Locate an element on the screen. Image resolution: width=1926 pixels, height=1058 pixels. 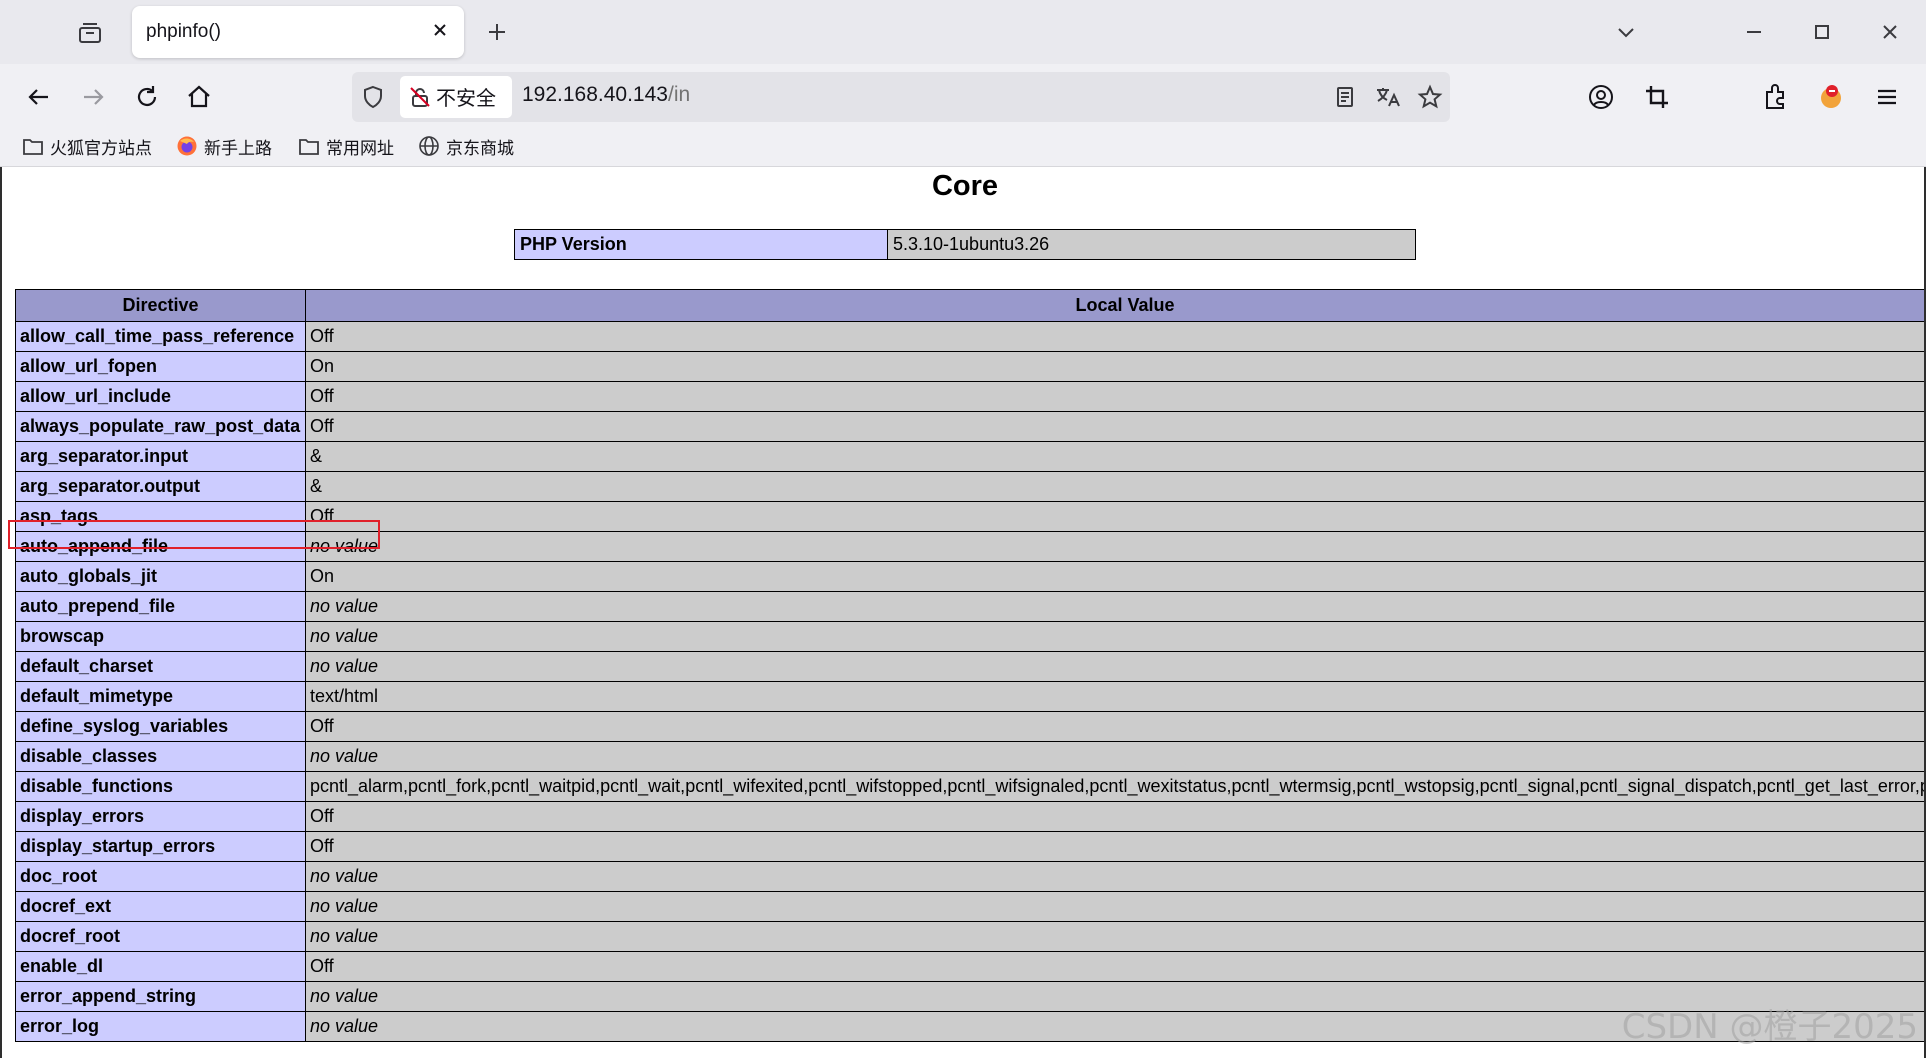
table-row: auto_globals_jit On is located at coordinates (969, 576).